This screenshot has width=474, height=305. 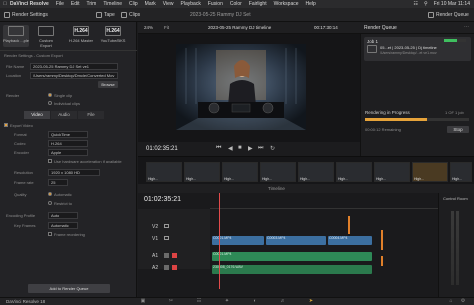 I want to click on location-field: /Users/rammy/Desktop/Dmcle/Converted Mov, so click(x=74, y=75).